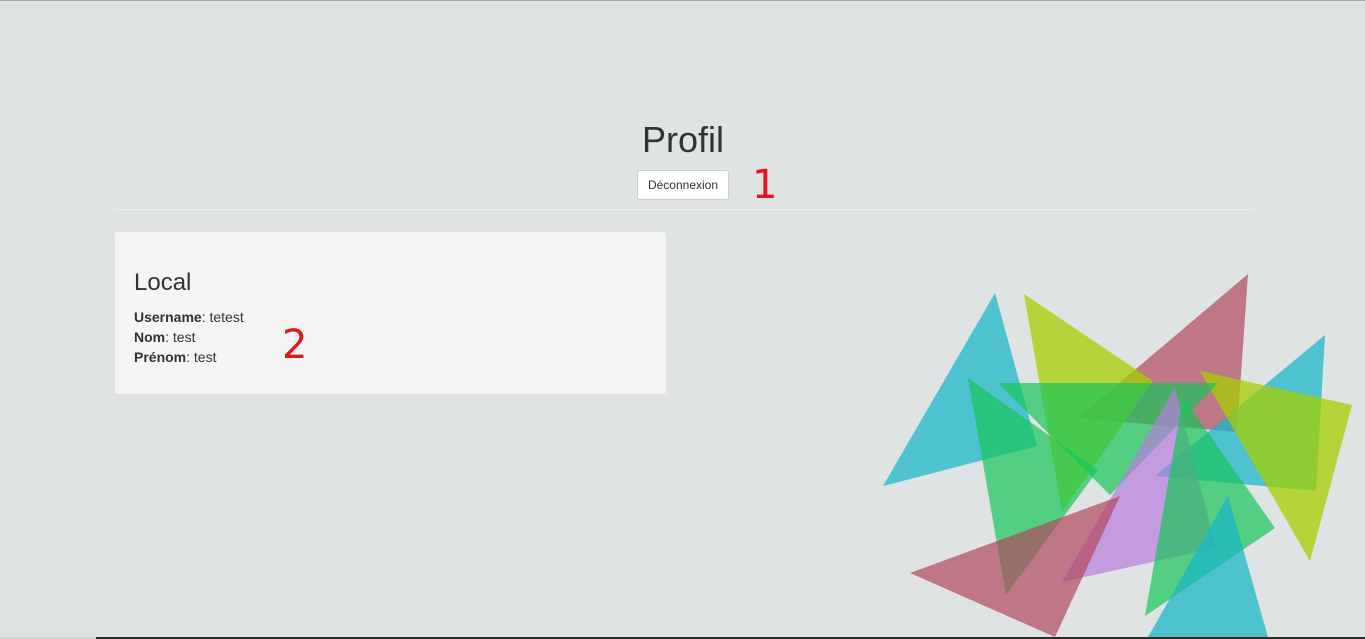 This screenshot has width=1365, height=639. I want to click on page-header: Profil, so click(683, 140).